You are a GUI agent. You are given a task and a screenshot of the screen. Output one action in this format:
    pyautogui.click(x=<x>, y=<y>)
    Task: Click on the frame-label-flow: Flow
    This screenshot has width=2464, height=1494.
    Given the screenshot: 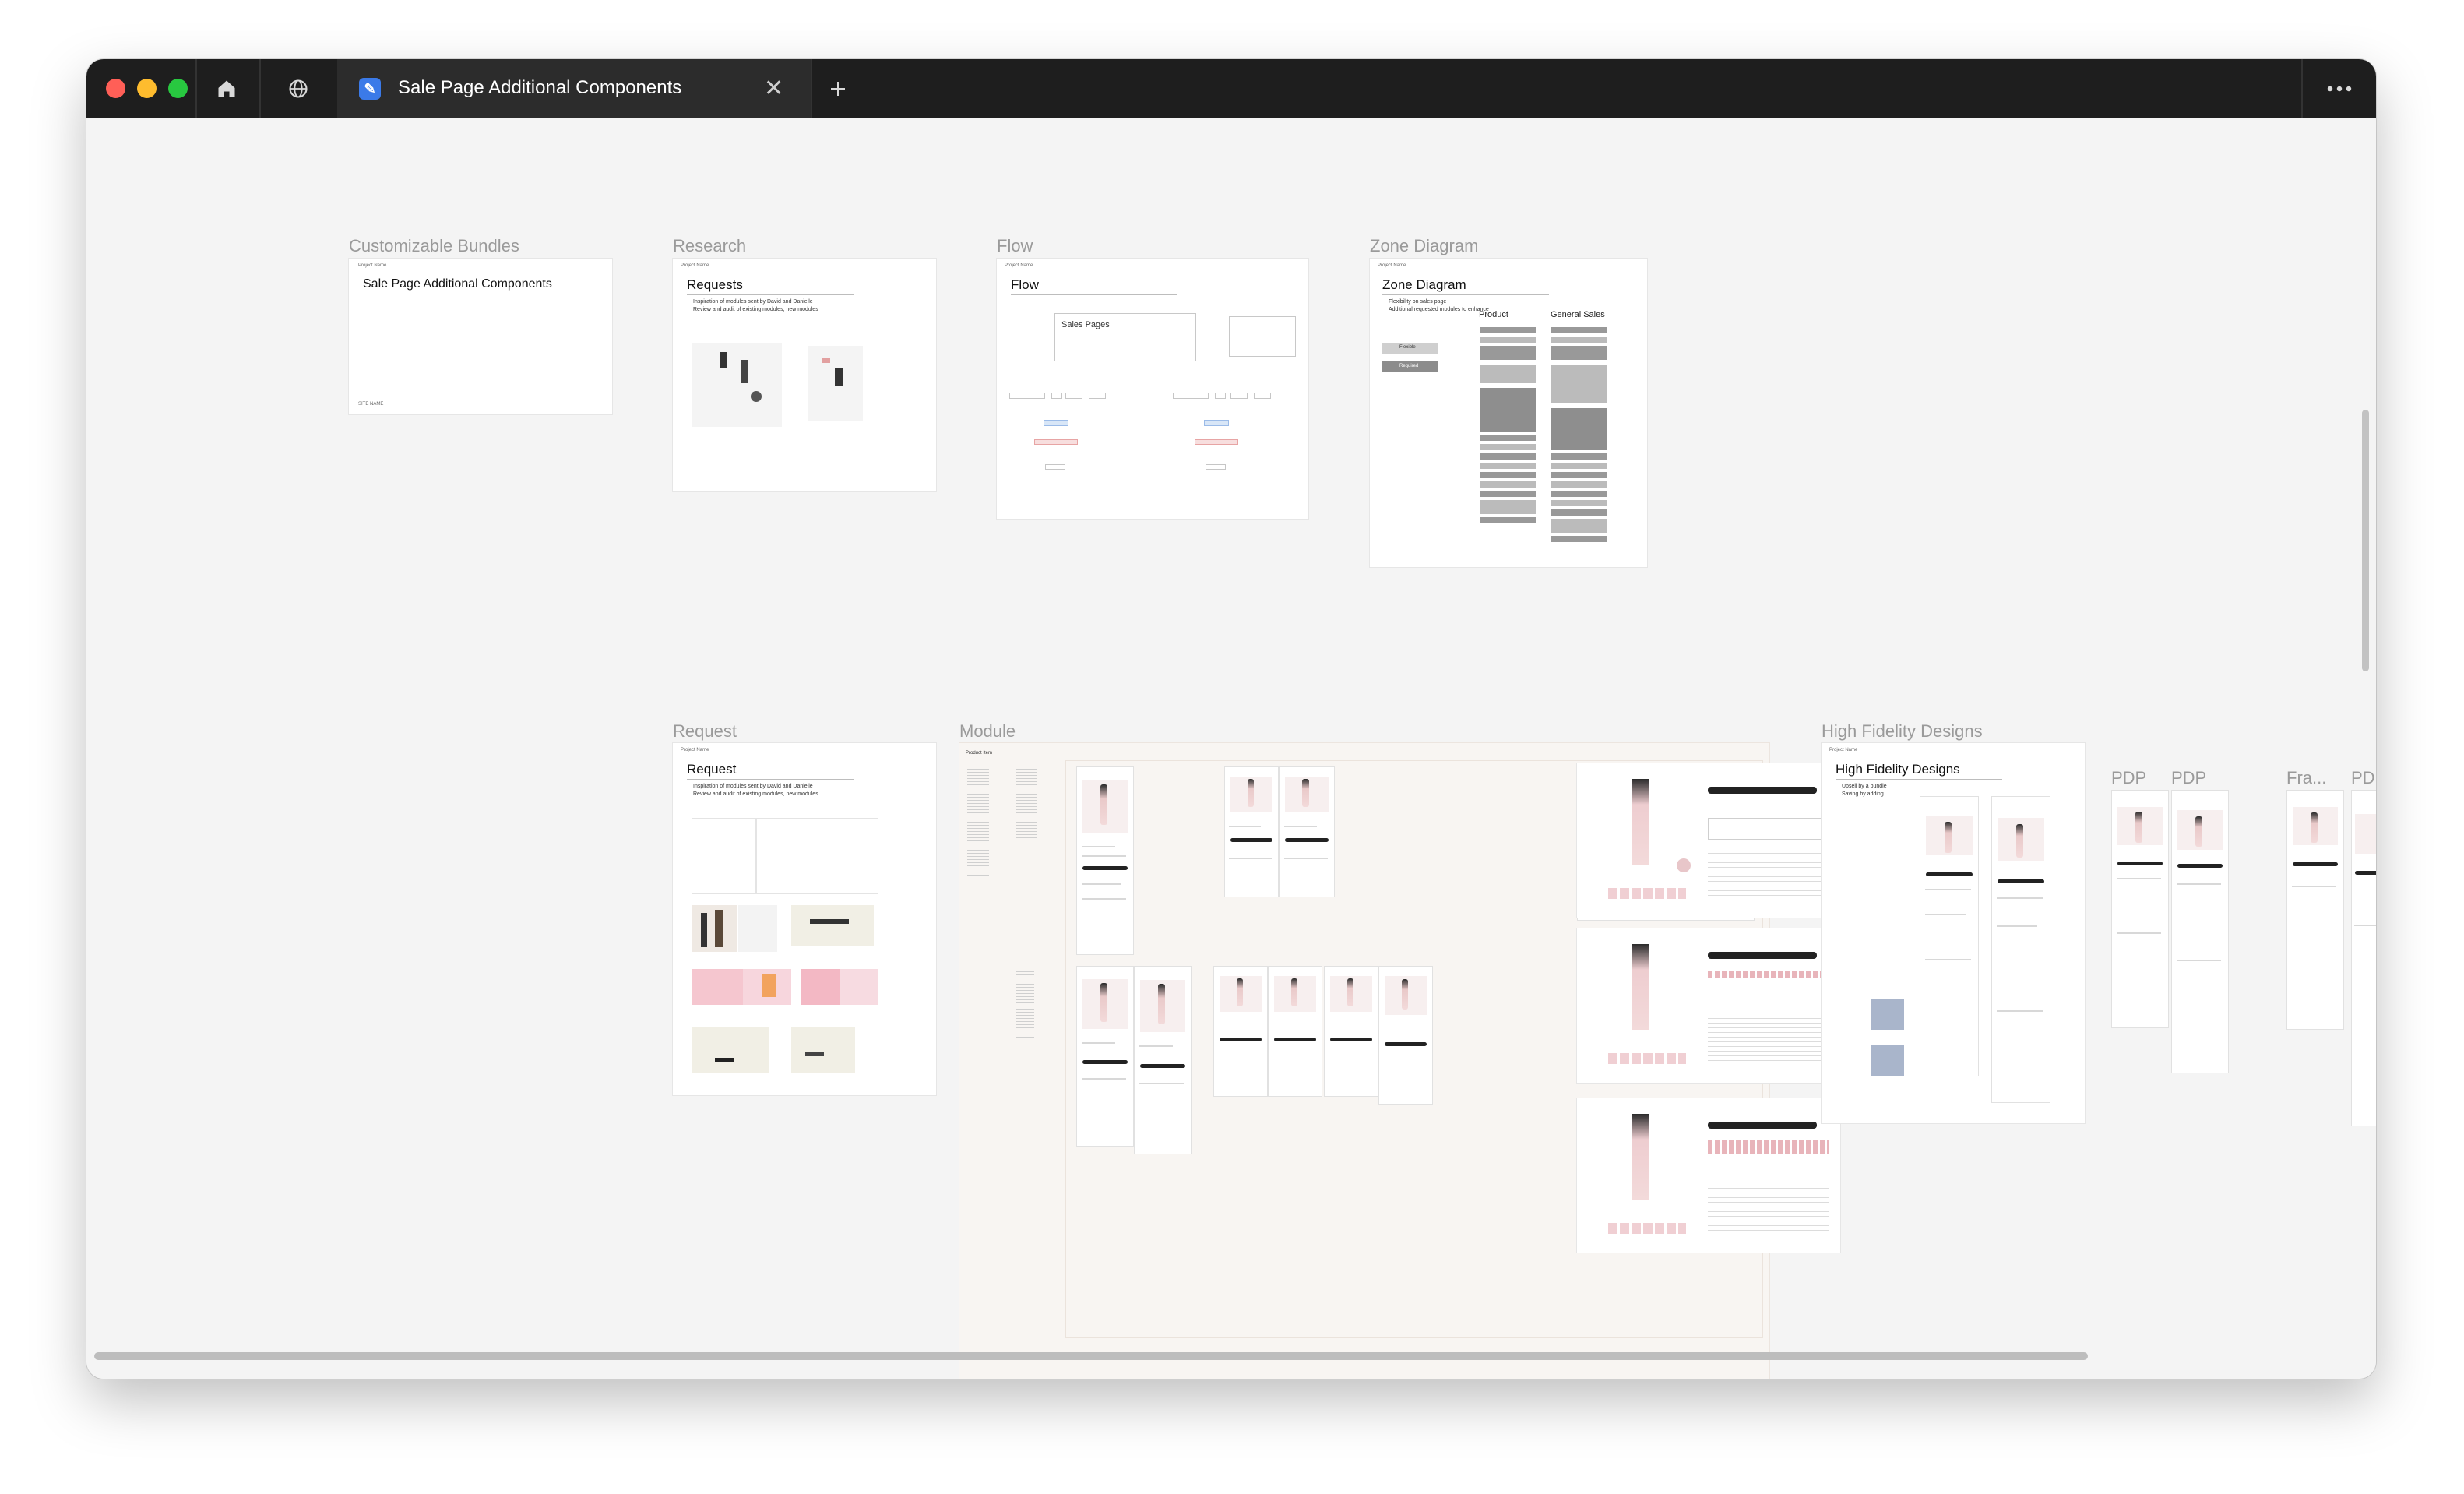 What is the action you would take?
    pyautogui.click(x=1015, y=246)
    